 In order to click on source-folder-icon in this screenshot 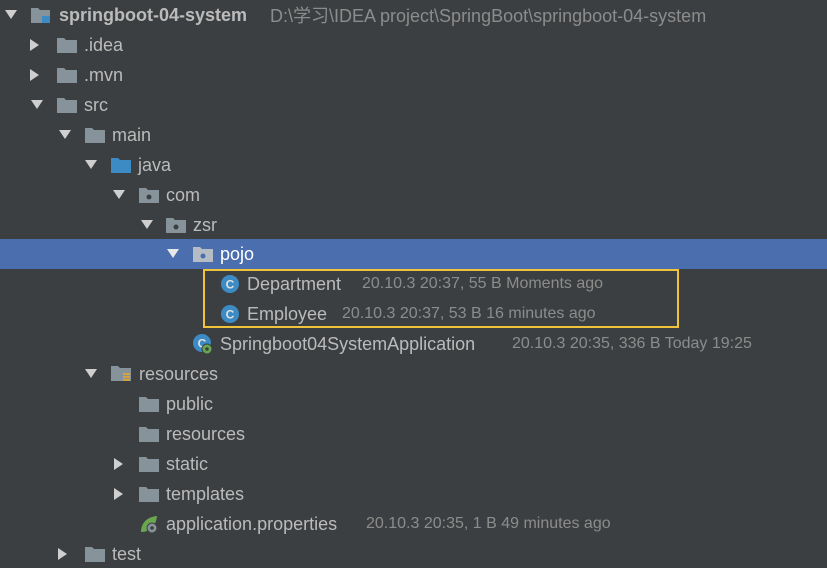, I will do `click(121, 165)`.